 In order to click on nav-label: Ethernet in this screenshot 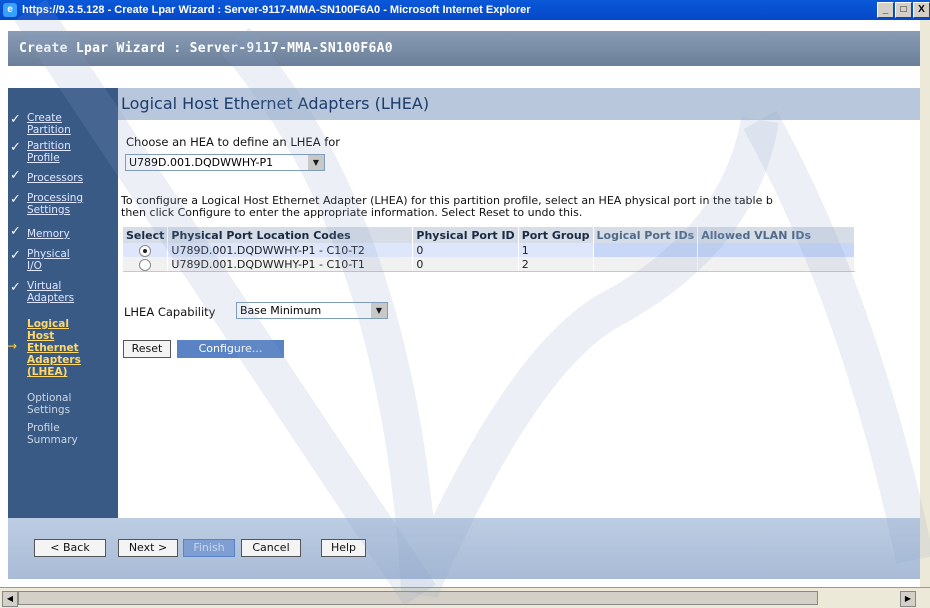, I will do `click(53, 348)`.